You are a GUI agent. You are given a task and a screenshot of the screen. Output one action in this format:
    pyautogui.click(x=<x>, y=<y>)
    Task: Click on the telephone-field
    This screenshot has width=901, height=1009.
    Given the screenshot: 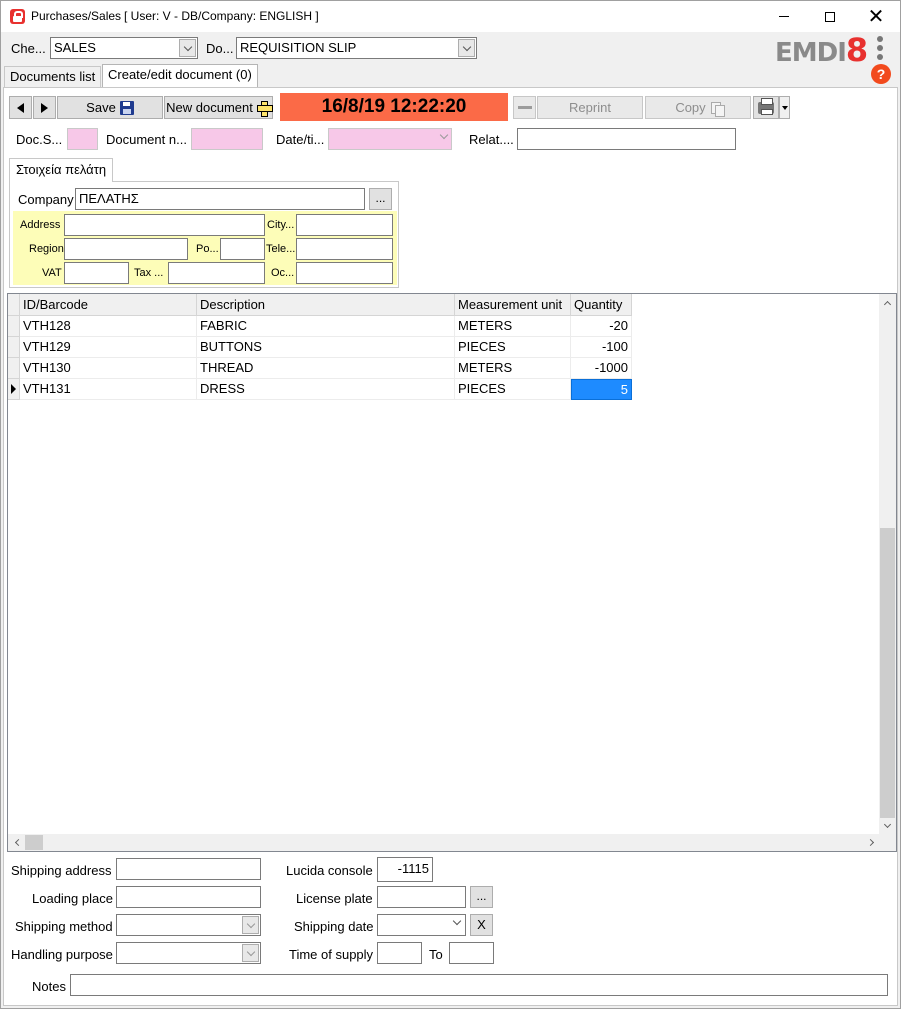 What is the action you would take?
    pyautogui.click(x=344, y=249)
    